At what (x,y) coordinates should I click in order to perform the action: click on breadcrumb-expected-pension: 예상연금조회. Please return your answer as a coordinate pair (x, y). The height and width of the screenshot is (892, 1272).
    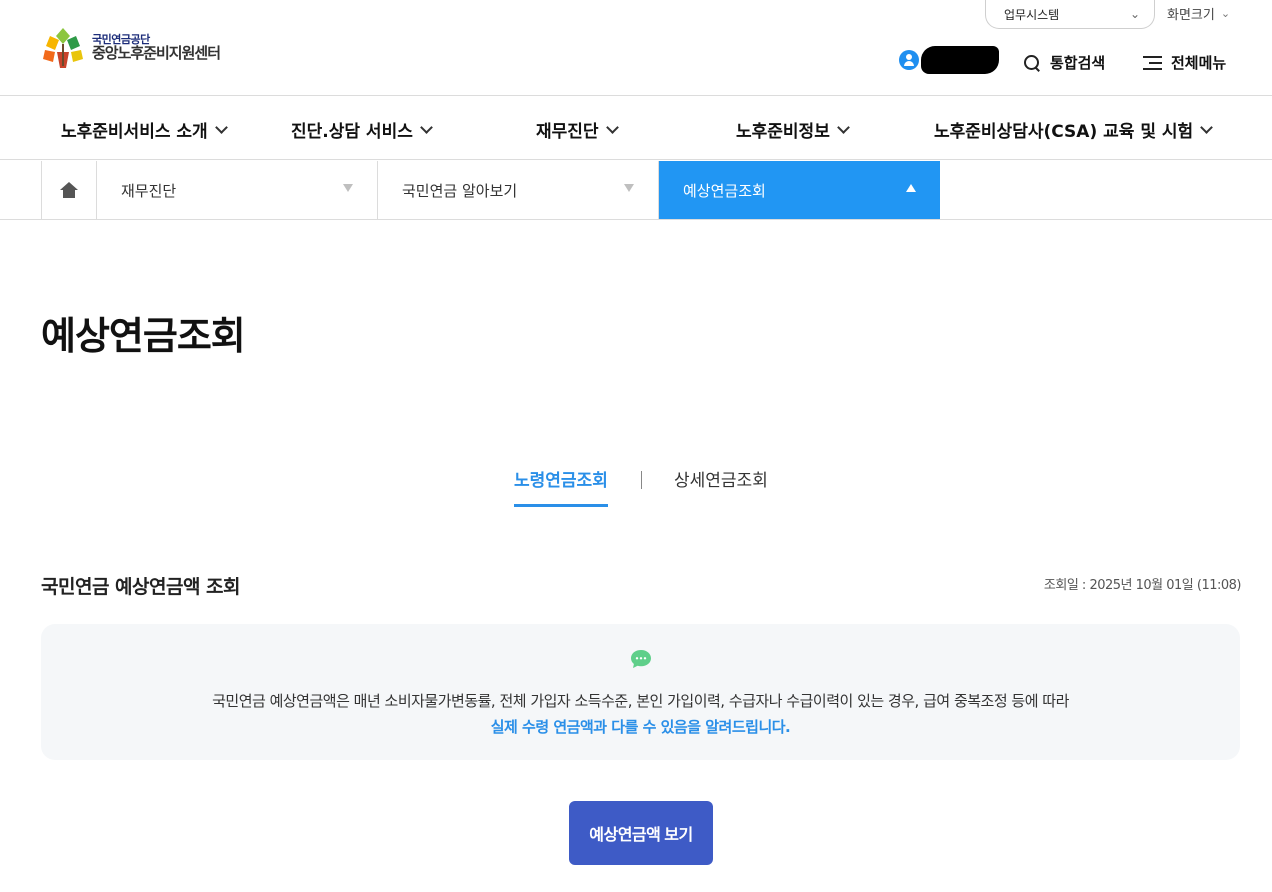
    Looking at the image, I should click on (799, 190).